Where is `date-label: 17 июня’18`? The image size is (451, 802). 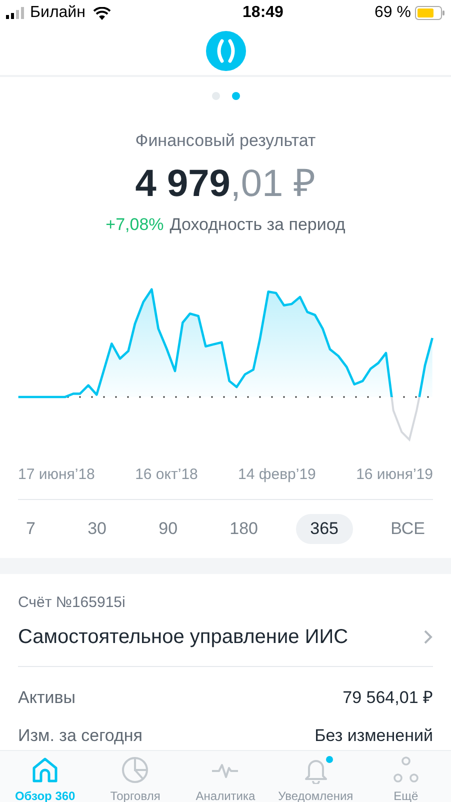
date-label: 17 июня’18 is located at coordinates (56, 475).